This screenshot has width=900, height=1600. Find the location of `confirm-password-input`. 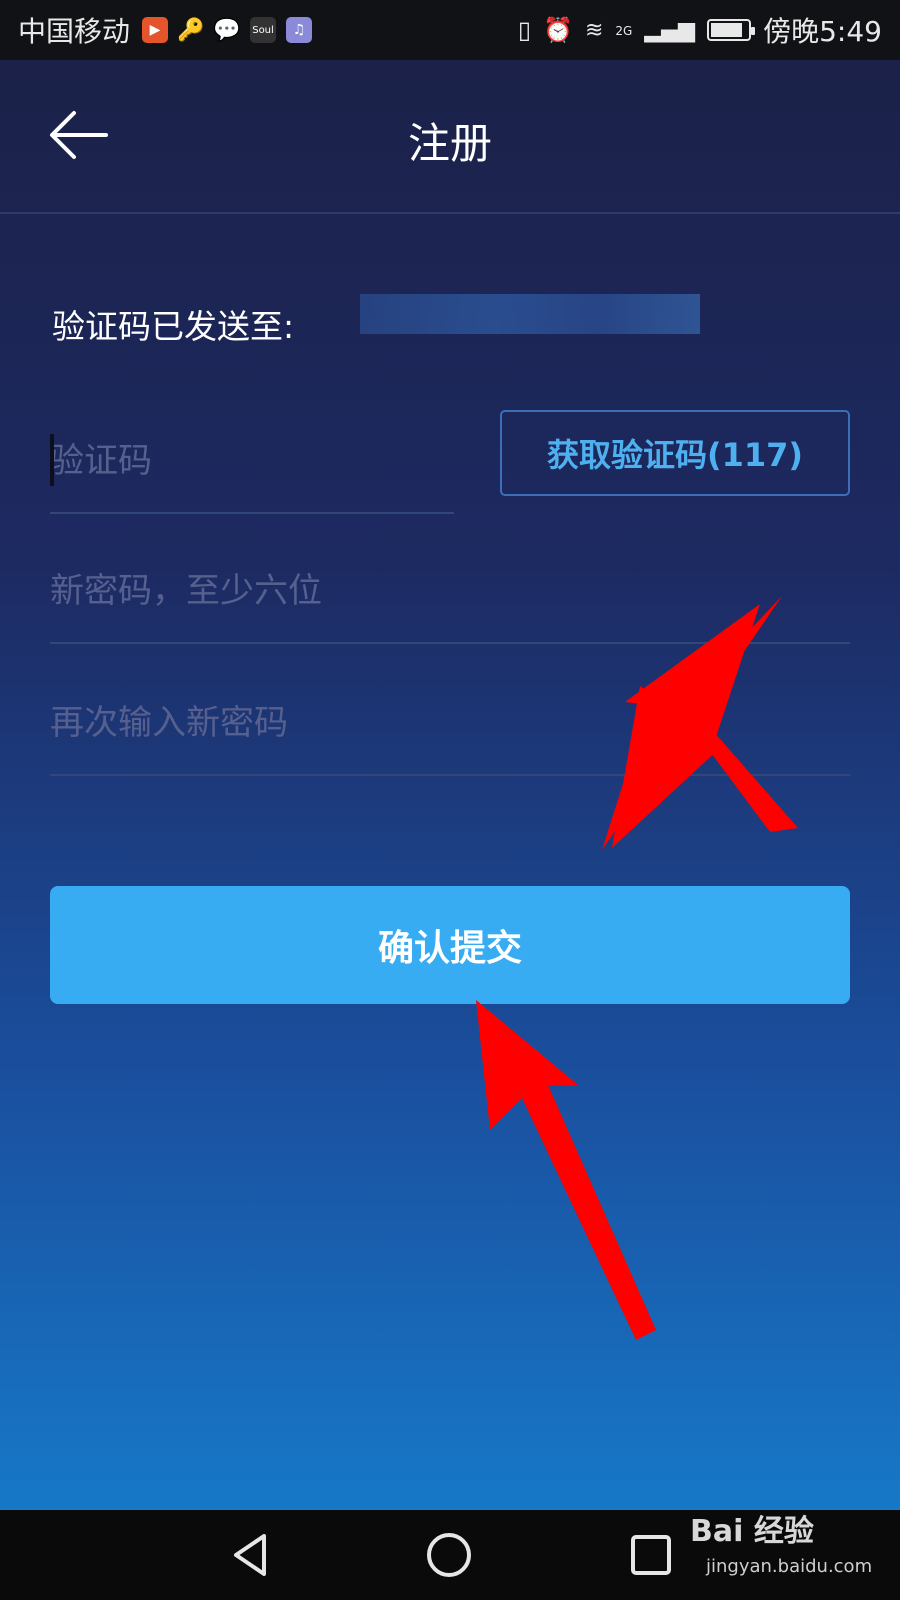

confirm-password-input is located at coordinates (450, 723).